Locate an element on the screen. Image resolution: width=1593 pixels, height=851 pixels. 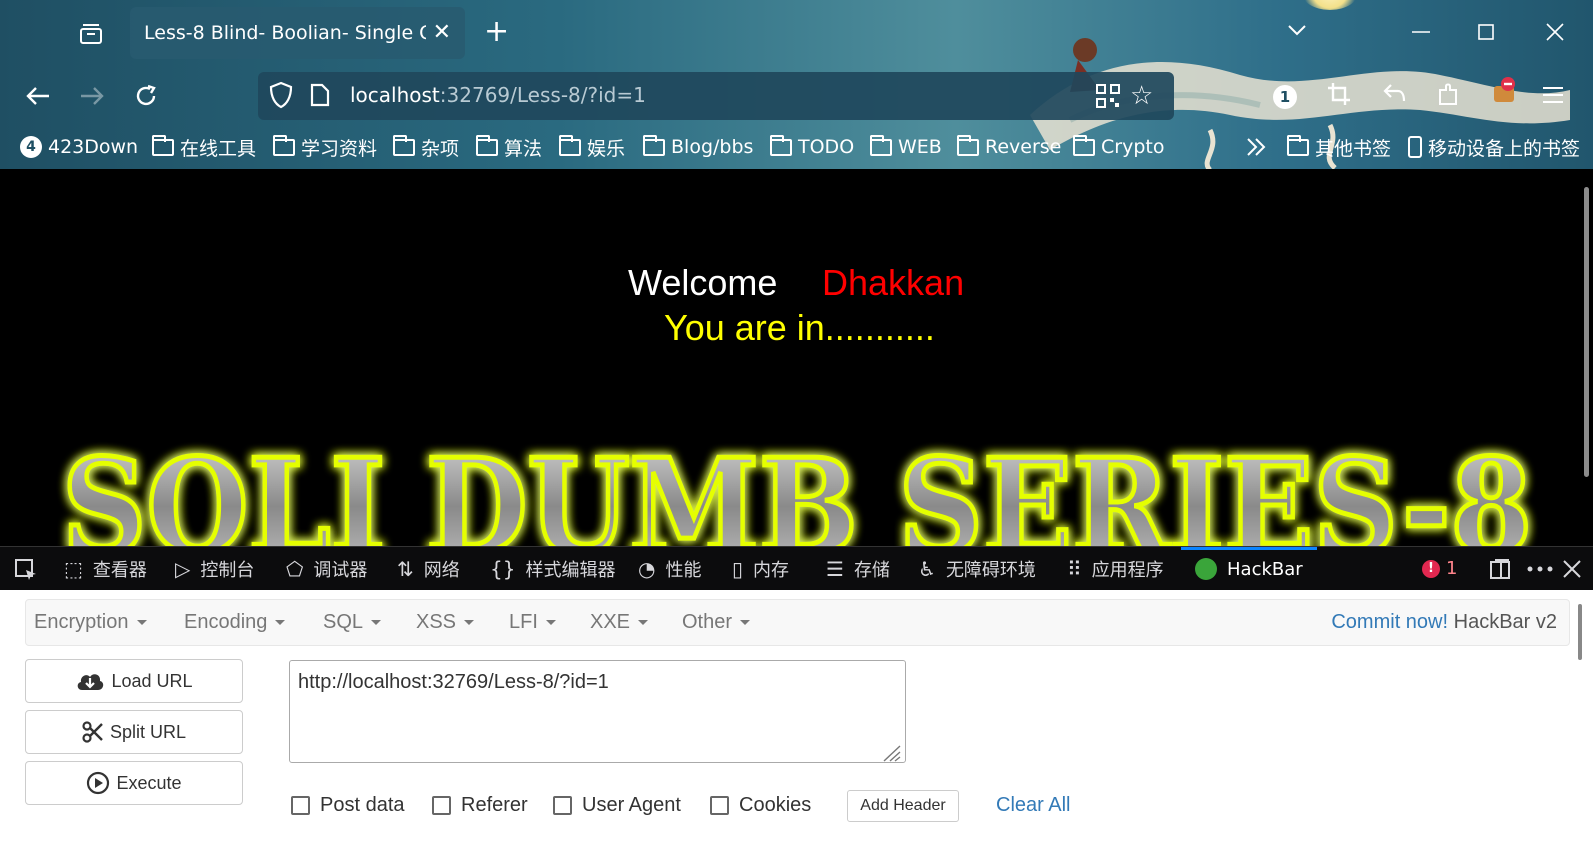
bookmark-folder-entertainment: 娱乐 is located at coordinates (592, 147).